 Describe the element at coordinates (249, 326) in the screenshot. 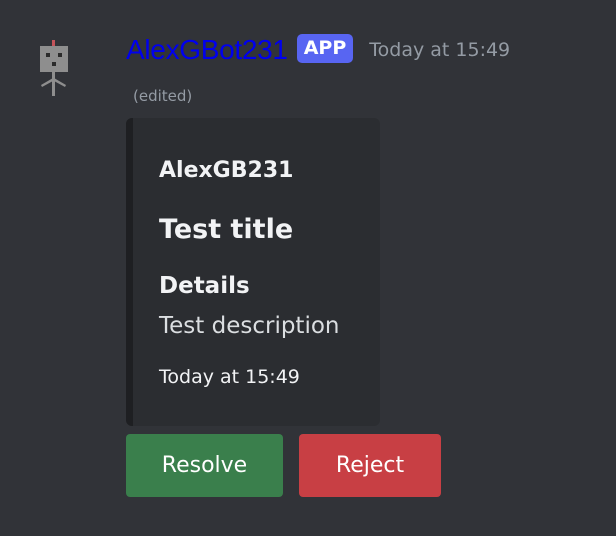

I see `embed-field-value: Test description` at that location.